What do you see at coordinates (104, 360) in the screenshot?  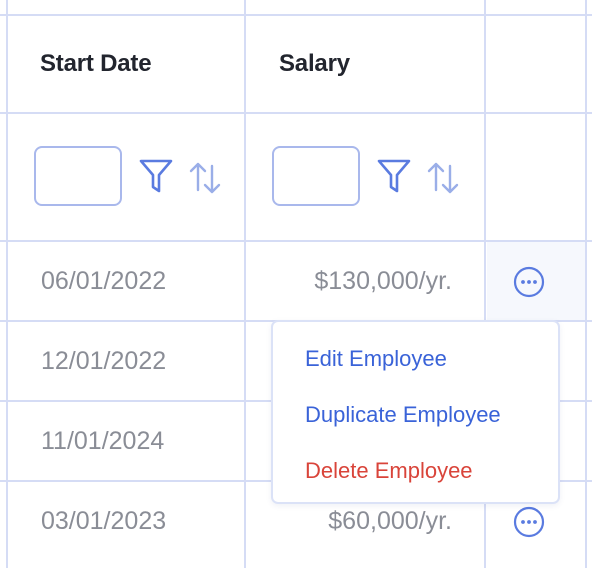 I see `start-date-cell: 12/01/2022` at bounding box center [104, 360].